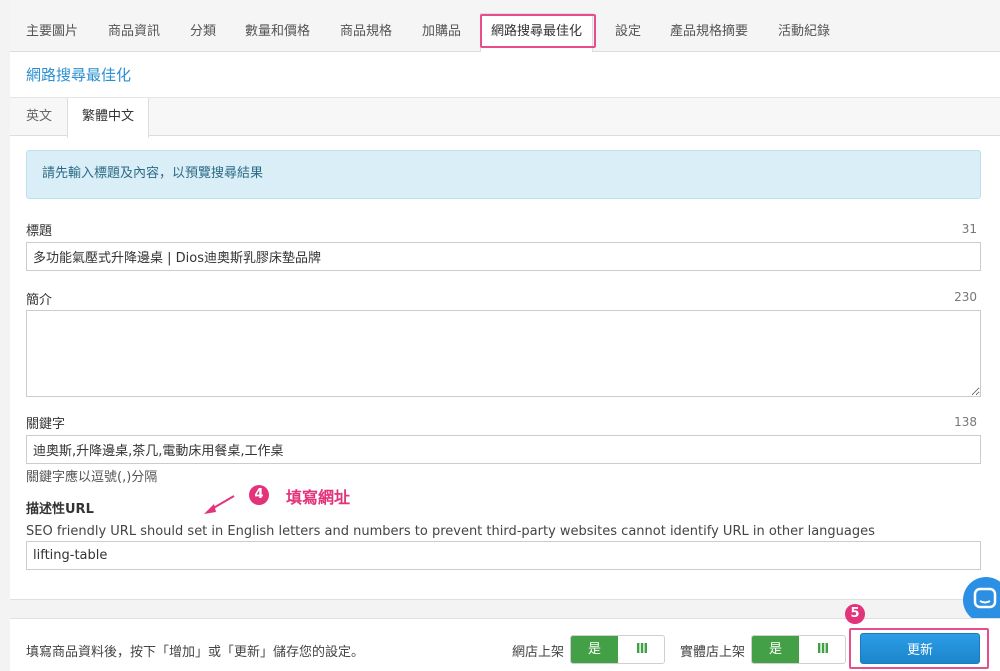 Image resolution: width=1000 pixels, height=671 pixels. Describe the element at coordinates (969, 229) in the screenshot. I see `title-char-count: 31` at that location.